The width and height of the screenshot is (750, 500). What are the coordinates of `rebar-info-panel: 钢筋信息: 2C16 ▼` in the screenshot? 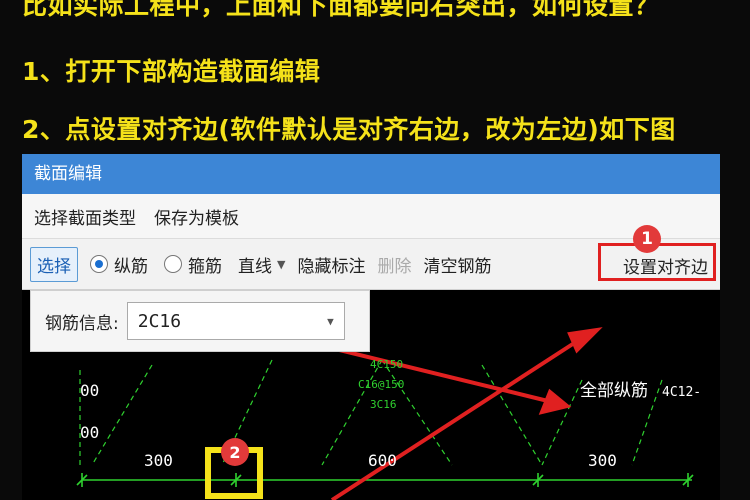 It's located at (200, 321).